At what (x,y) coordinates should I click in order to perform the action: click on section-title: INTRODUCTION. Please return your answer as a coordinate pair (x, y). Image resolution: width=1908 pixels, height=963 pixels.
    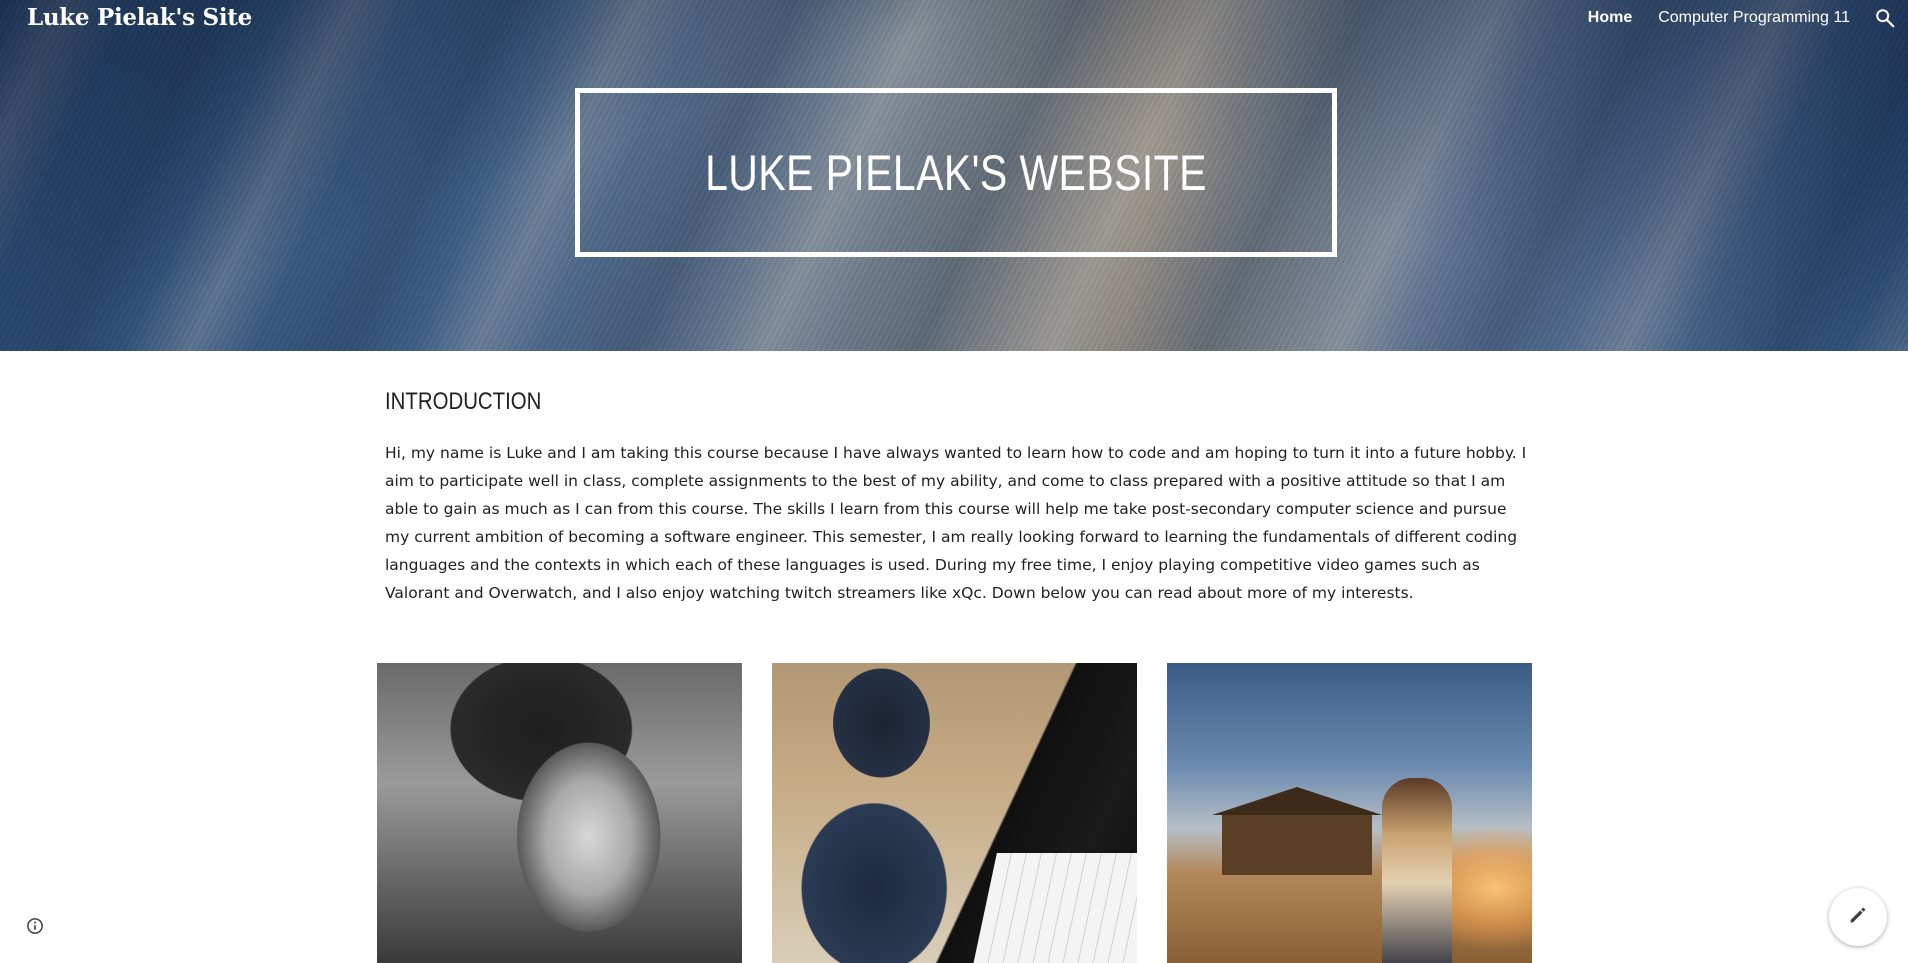
    Looking at the image, I should click on (463, 401).